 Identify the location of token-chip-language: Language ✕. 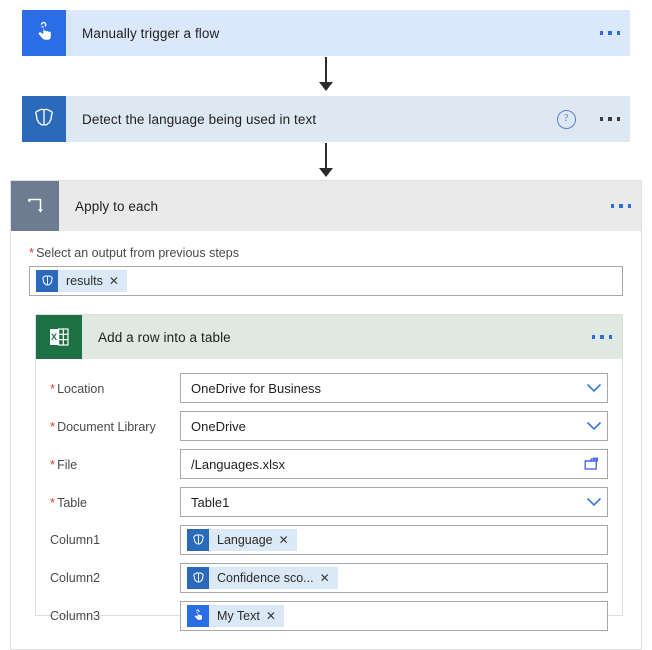
(242, 540).